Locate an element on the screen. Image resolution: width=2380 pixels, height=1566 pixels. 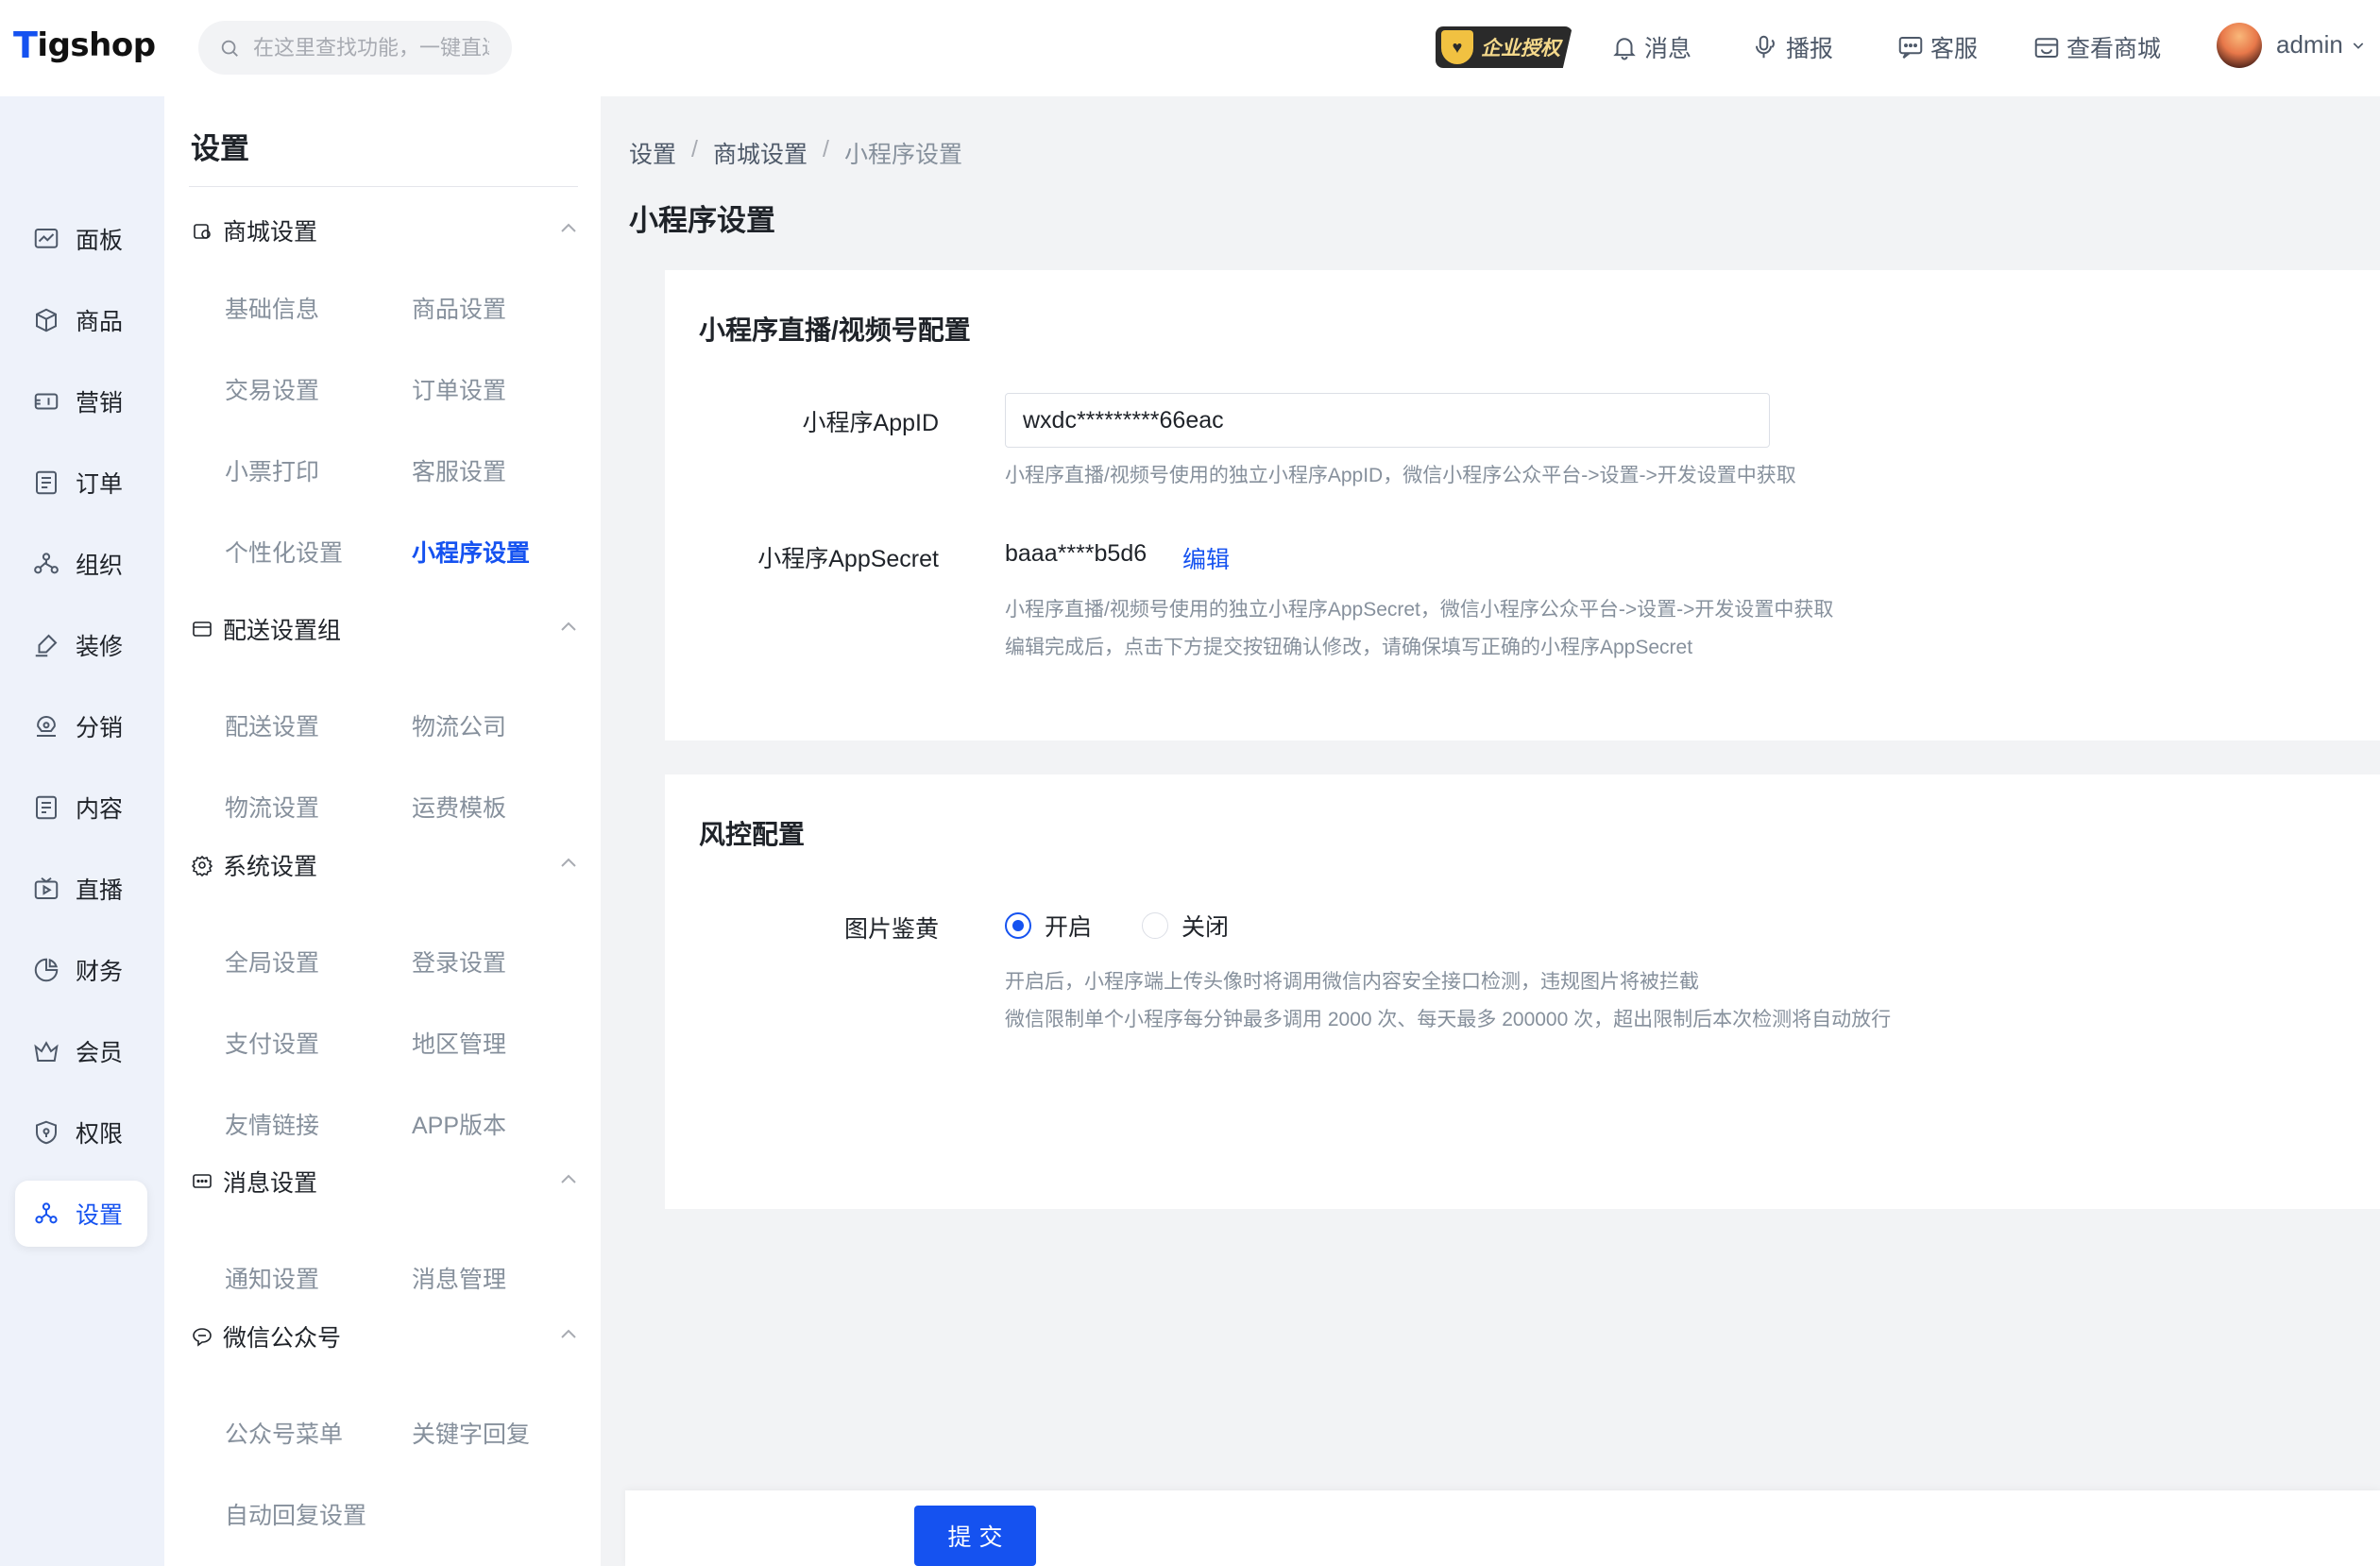
submenu-link: 通知设置 is located at coordinates (272, 1278).